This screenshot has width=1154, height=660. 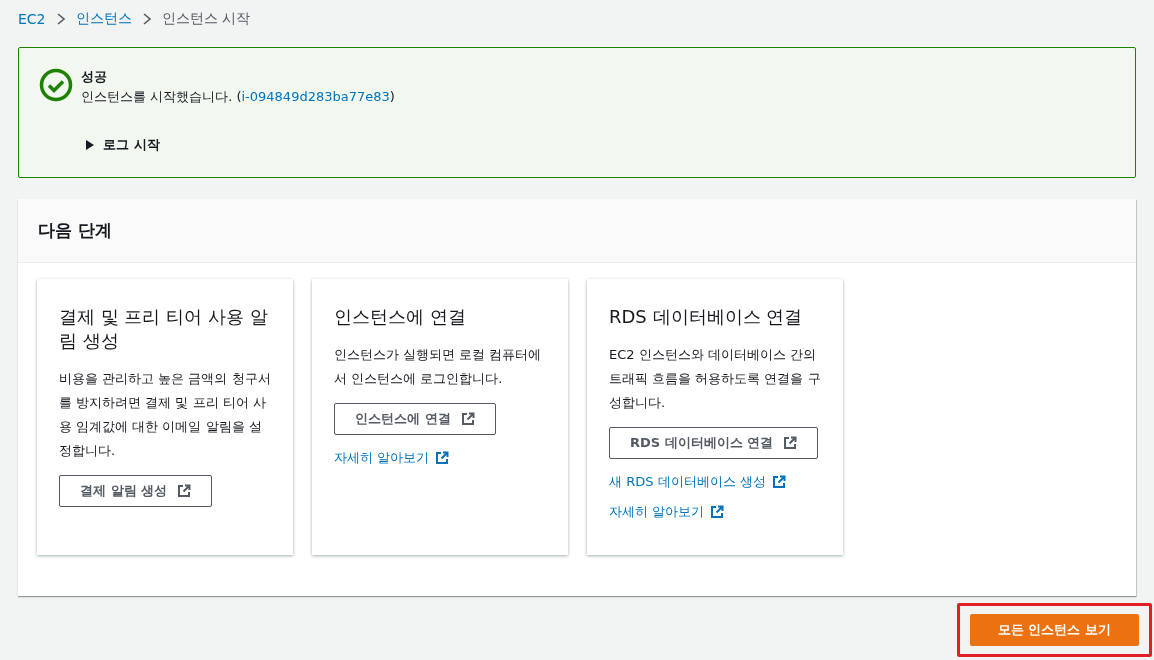 What do you see at coordinates (238, 97) in the screenshot?
I see `alert-message: 인스턴스를 시작했습니다. (i-094849d283ba77e83)` at bounding box center [238, 97].